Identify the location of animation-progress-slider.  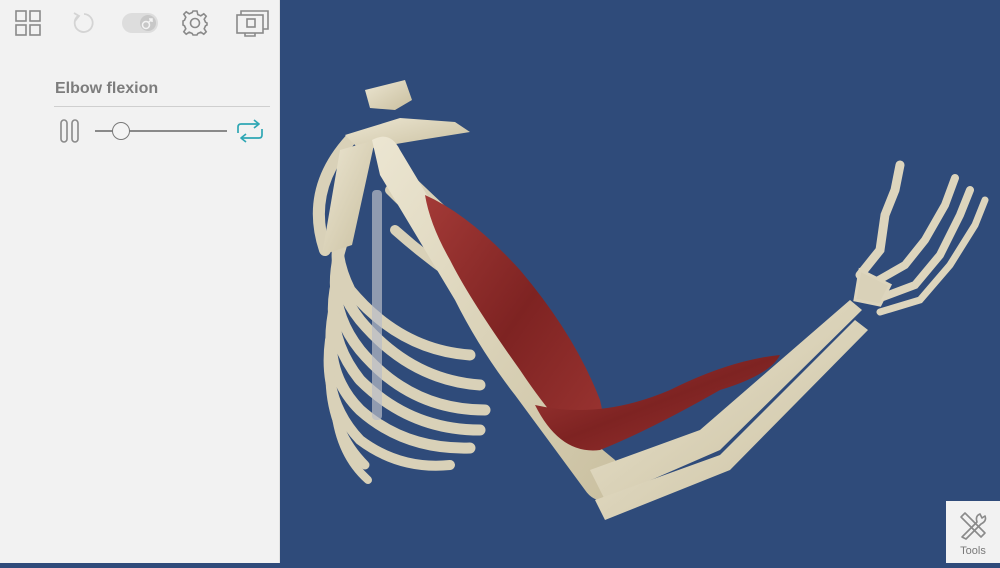
(161, 131).